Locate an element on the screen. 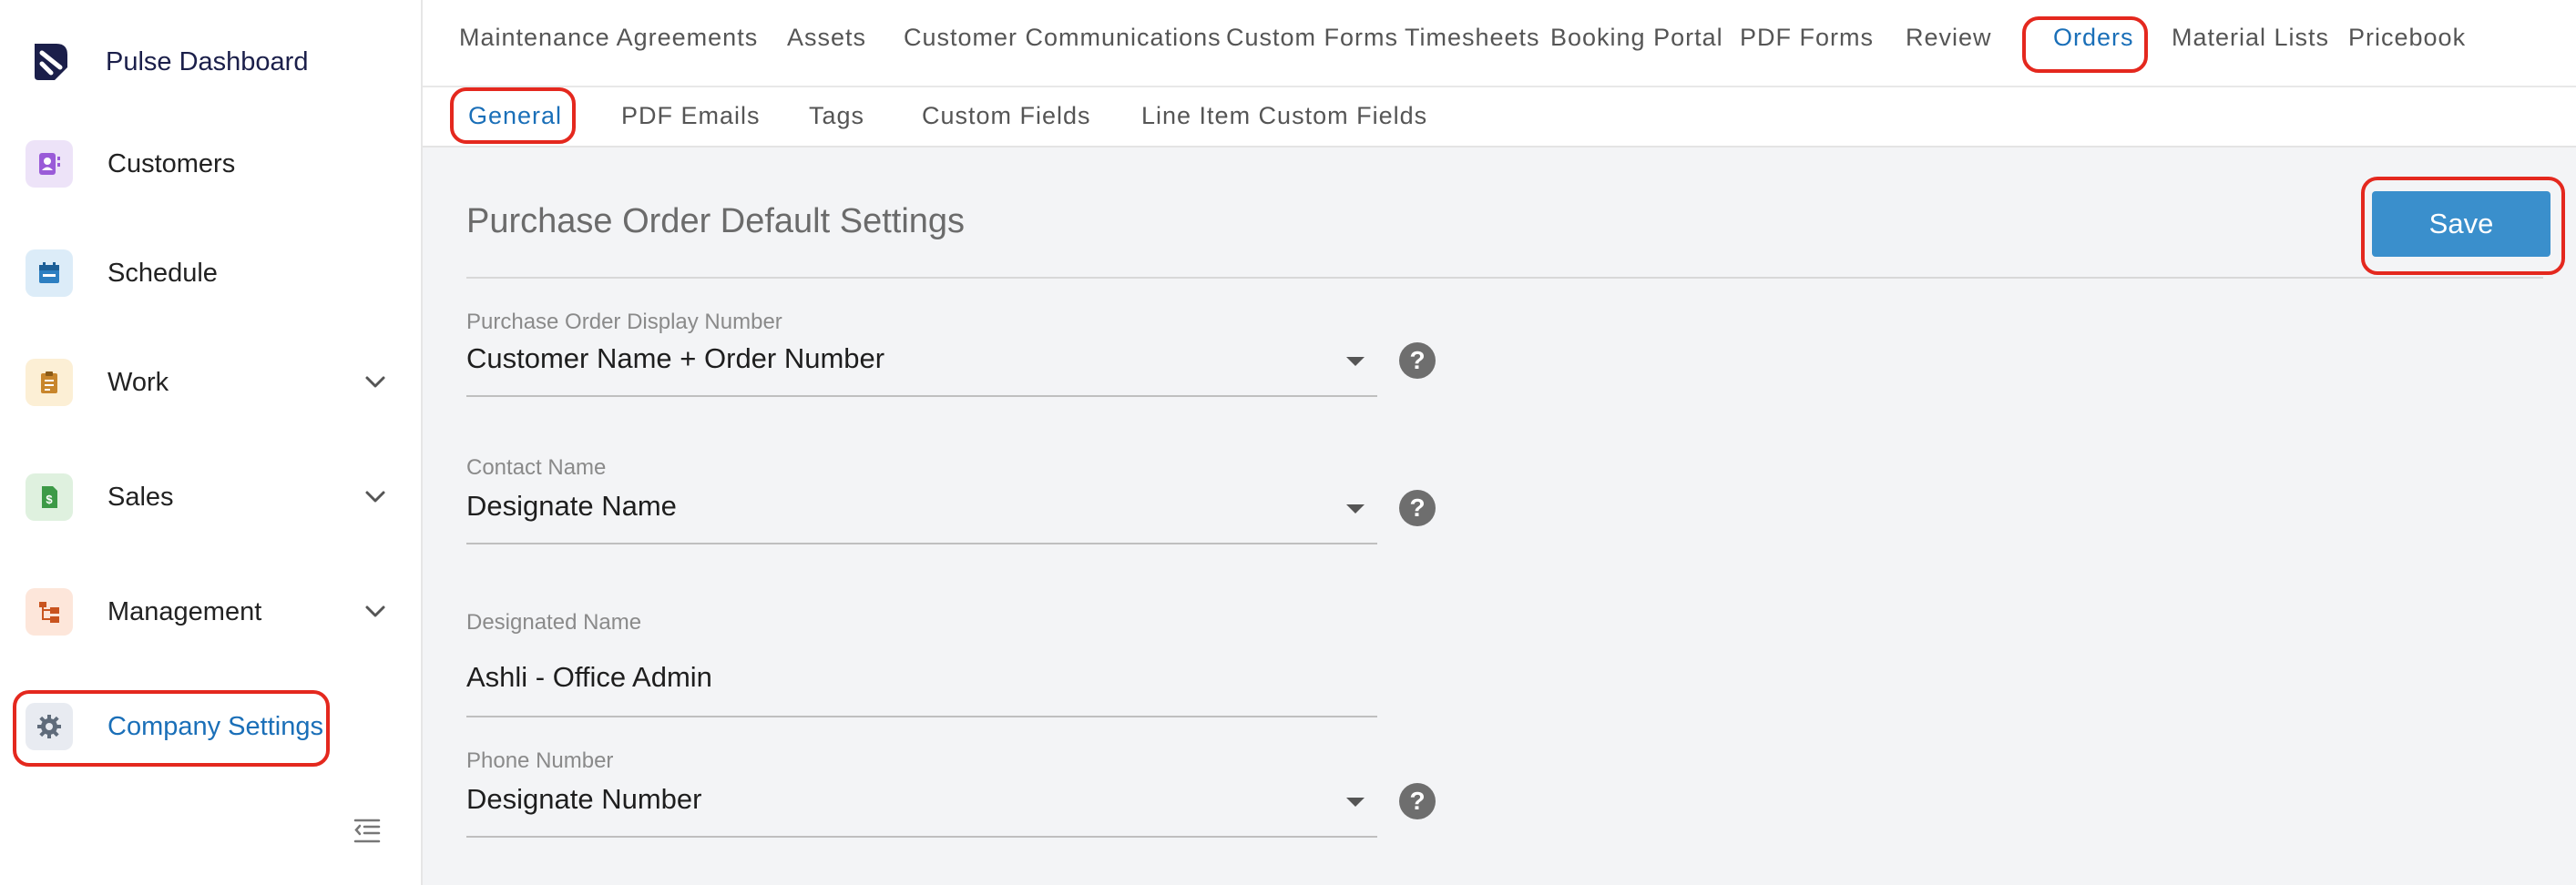  sidebar-item-work: Work is located at coordinates (208, 383).